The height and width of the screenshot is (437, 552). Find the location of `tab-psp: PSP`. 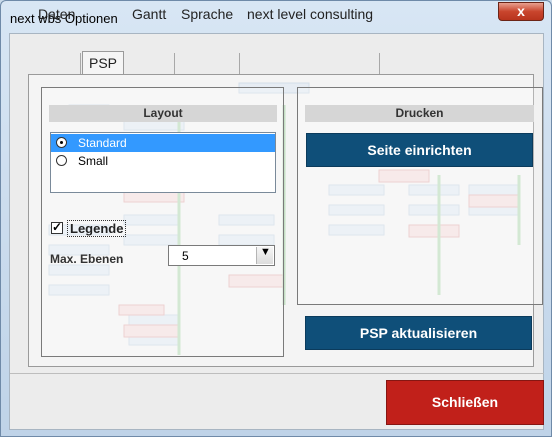

tab-psp: PSP is located at coordinates (103, 63).